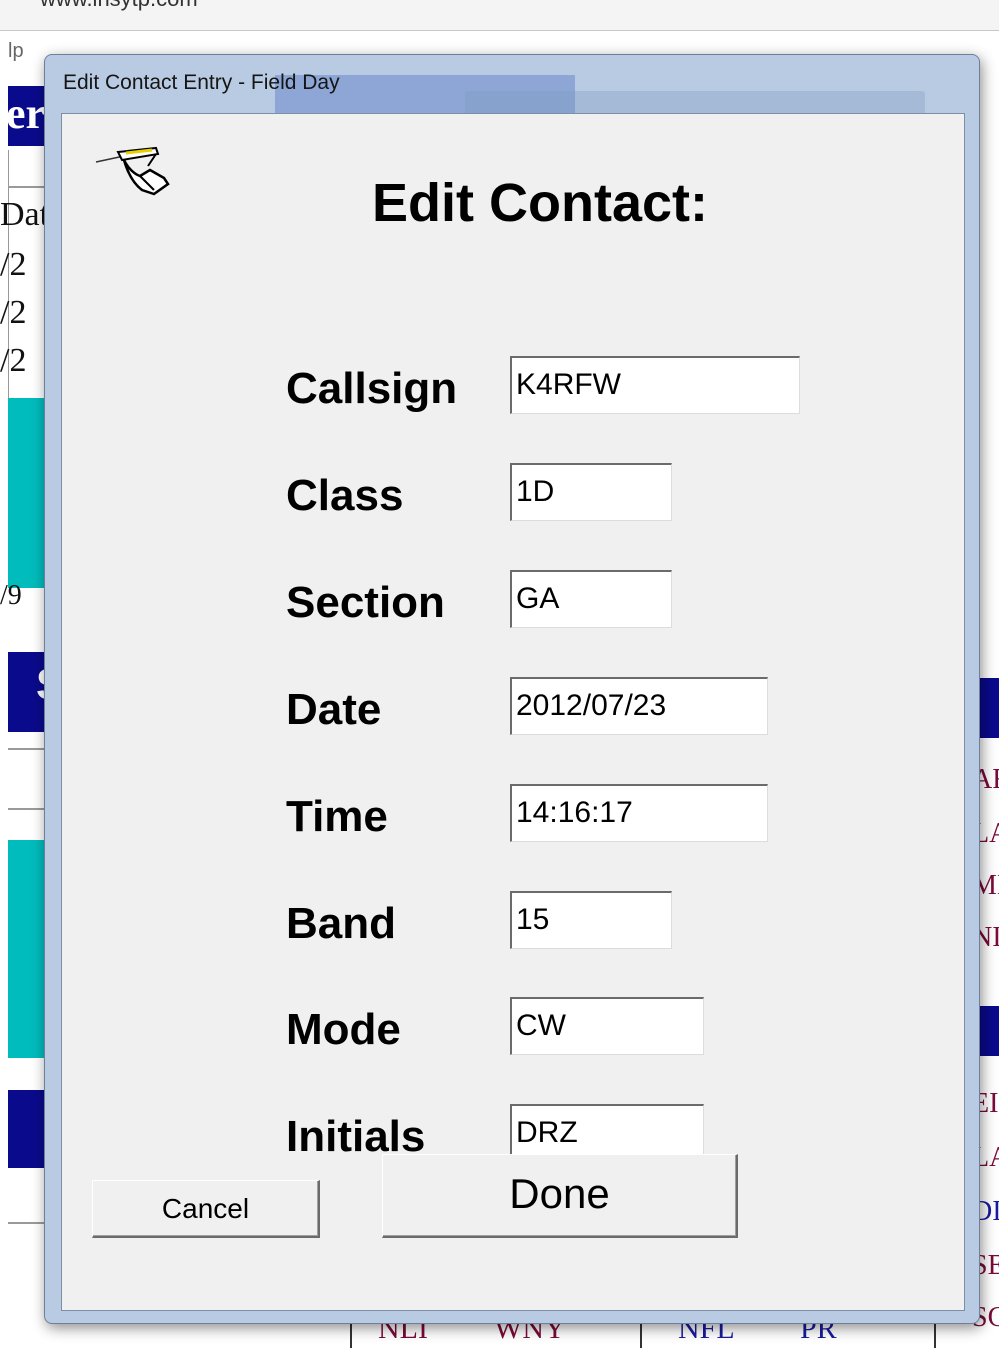  I want to click on dialog-title: Edit Contact Entry - Field Day, so click(201, 82).